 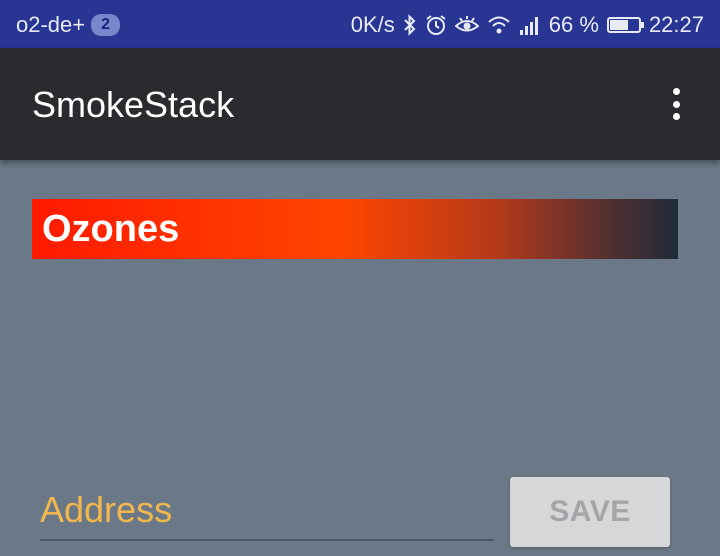 I want to click on clock-label: 22:27, so click(x=676, y=24).